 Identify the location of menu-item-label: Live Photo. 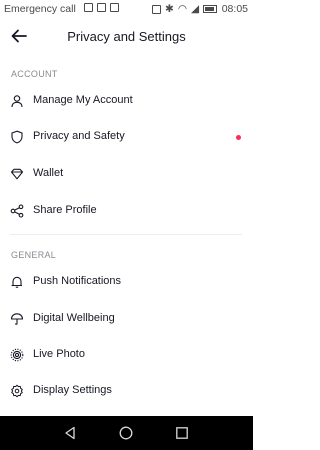
(59, 354).